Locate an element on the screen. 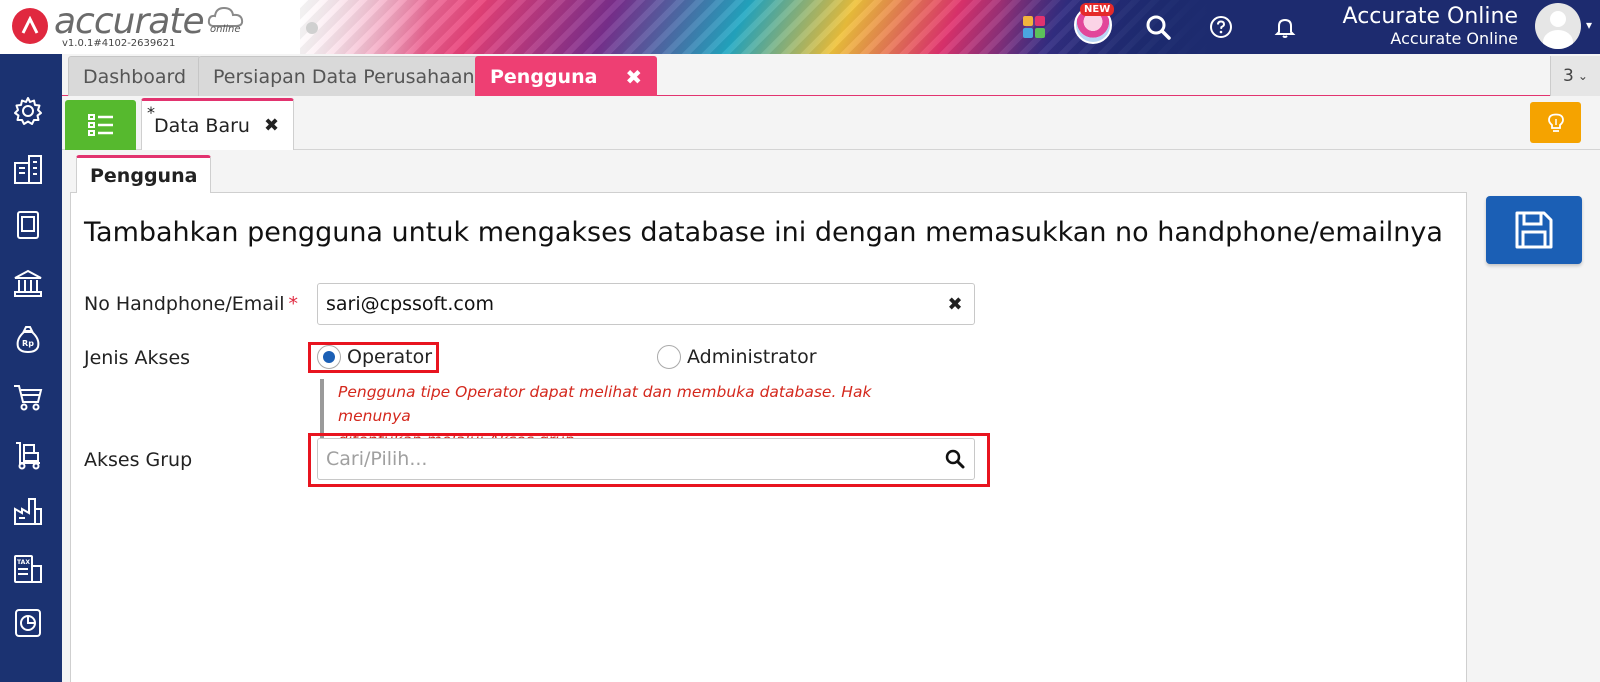 The width and height of the screenshot is (1600, 682). user-avatar-icon is located at coordinates (1558, 26).